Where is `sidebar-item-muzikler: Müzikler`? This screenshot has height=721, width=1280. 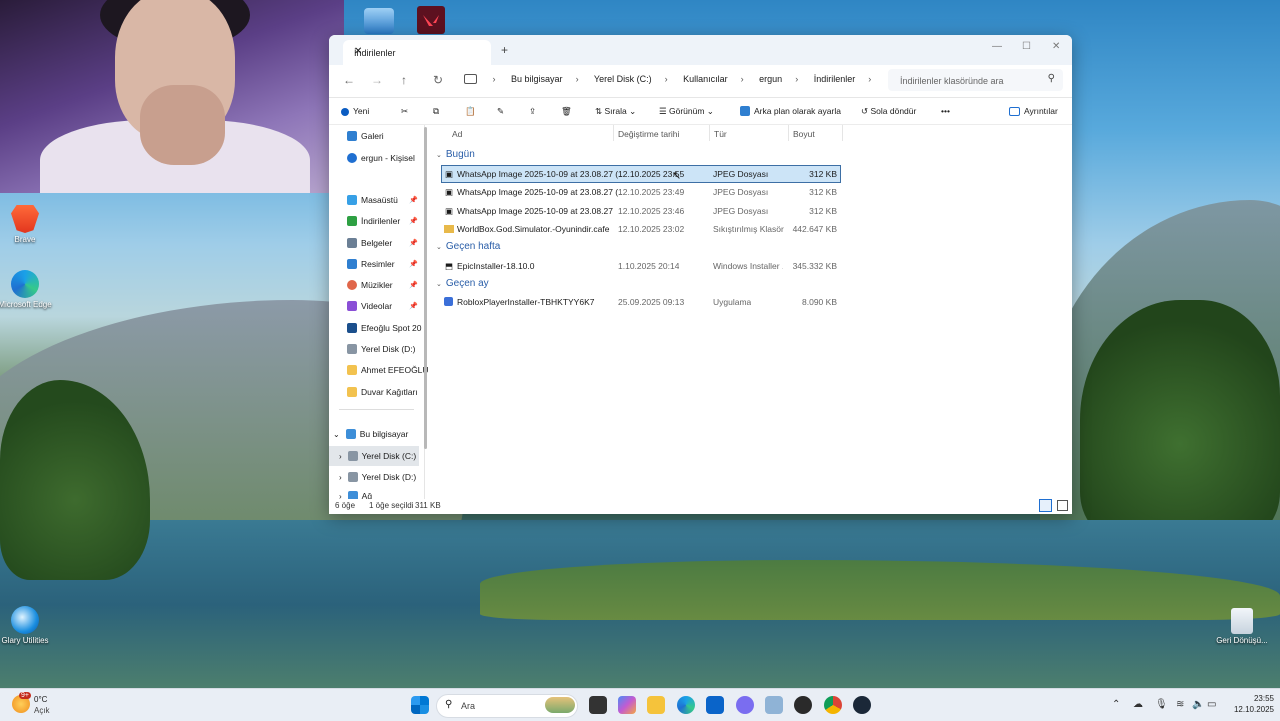 sidebar-item-muzikler: Müzikler is located at coordinates (370, 285).